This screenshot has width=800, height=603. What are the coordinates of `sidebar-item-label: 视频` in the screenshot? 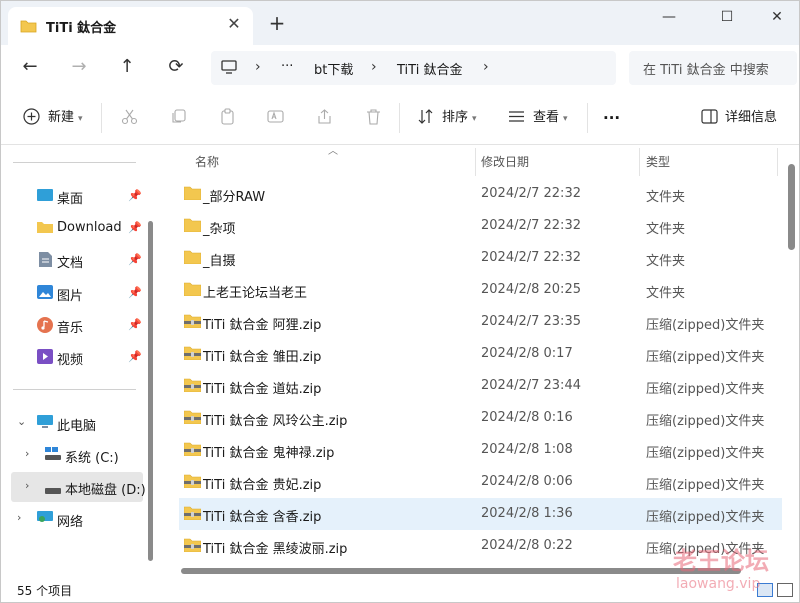 It's located at (70, 360).